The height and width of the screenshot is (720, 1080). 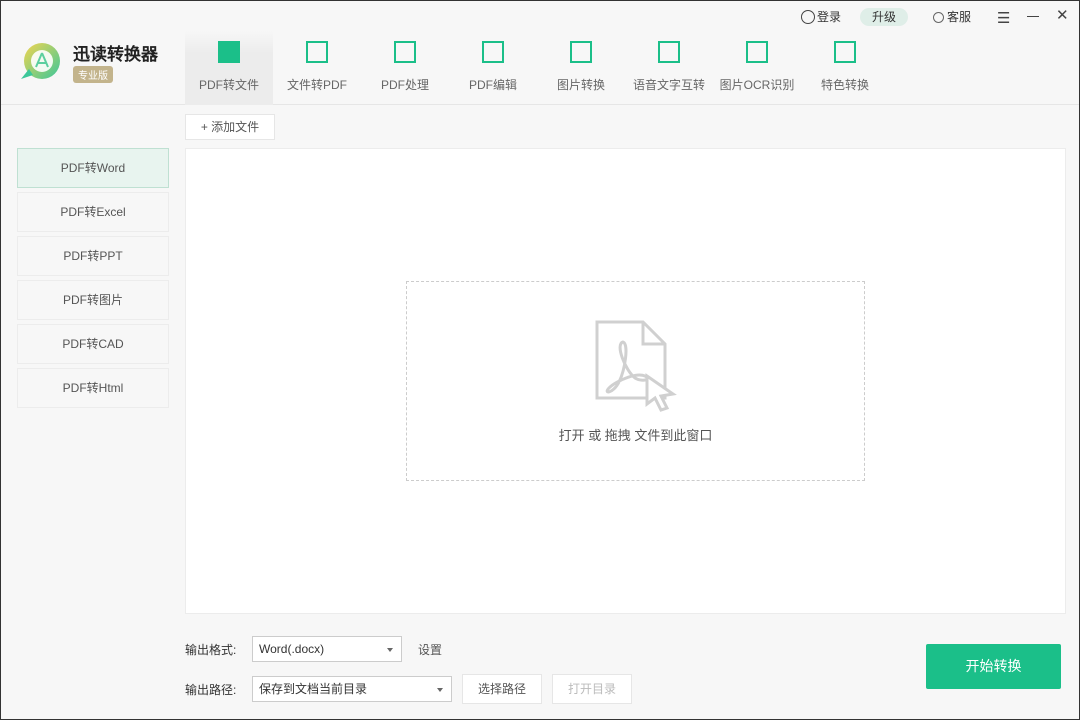 I want to click on output-path-select: 保存到文档当前目录, so click(x=352, y=689).